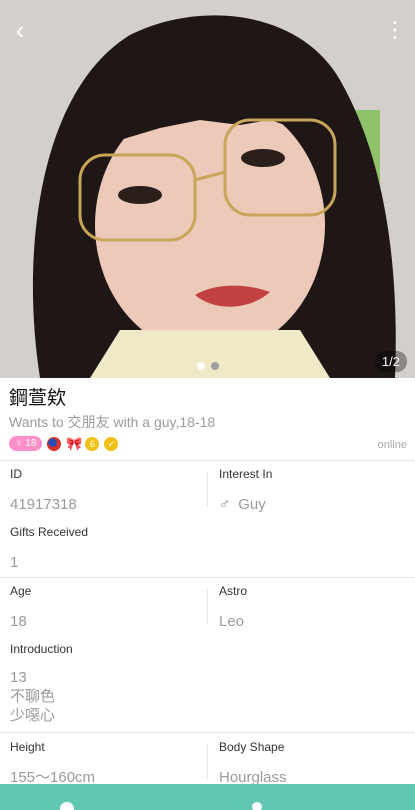 The height and width of the screenshot is (810, 415). Describe the element at coordinates (43, 490) in the screenshot. I see `id-field: ID 41917318` at that location.